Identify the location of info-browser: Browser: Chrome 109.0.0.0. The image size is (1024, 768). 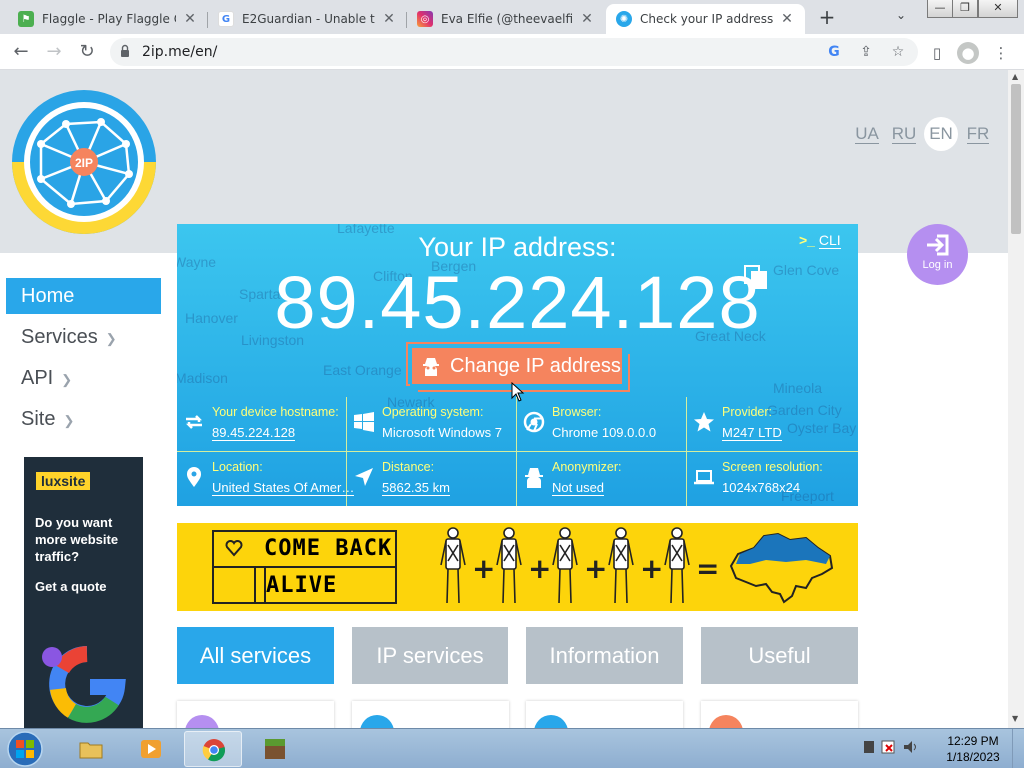
(602, 424).